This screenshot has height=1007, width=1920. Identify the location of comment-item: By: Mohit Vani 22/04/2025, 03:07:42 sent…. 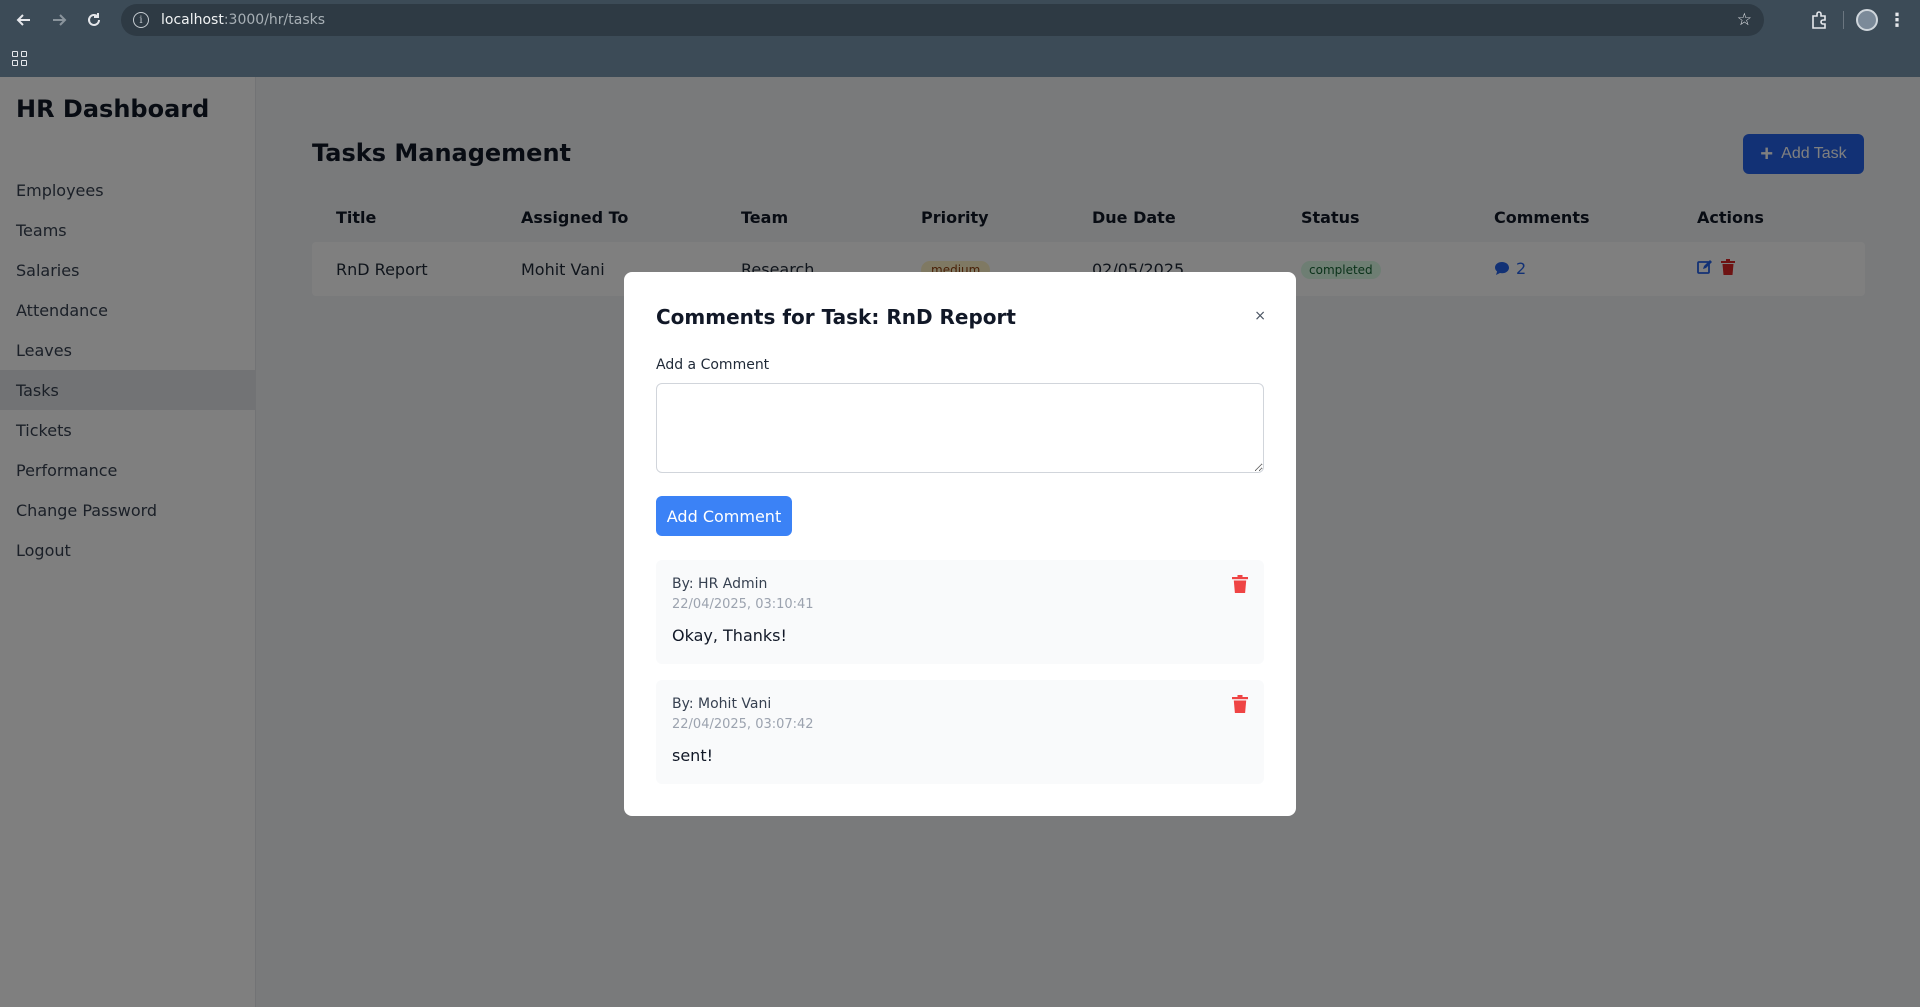
(960, 732).